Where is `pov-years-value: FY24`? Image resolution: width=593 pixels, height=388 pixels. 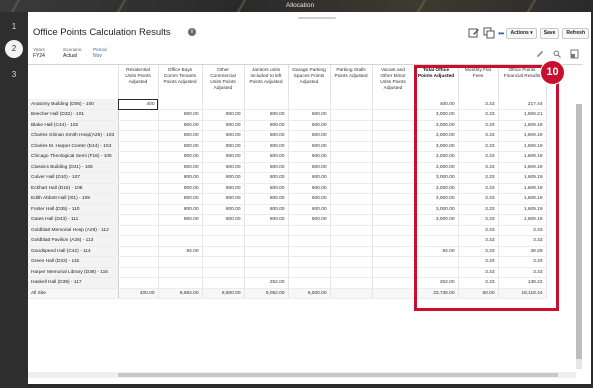
pov-years-value: FY24 is located at coordinates (45, 56).